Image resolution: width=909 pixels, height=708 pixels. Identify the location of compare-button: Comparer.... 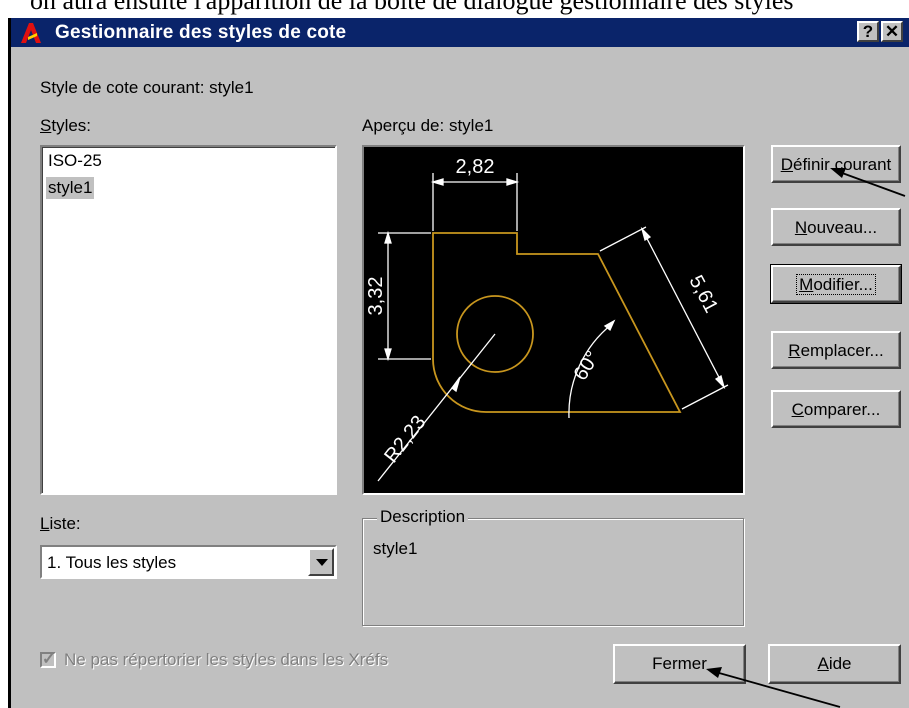
(836, 409).